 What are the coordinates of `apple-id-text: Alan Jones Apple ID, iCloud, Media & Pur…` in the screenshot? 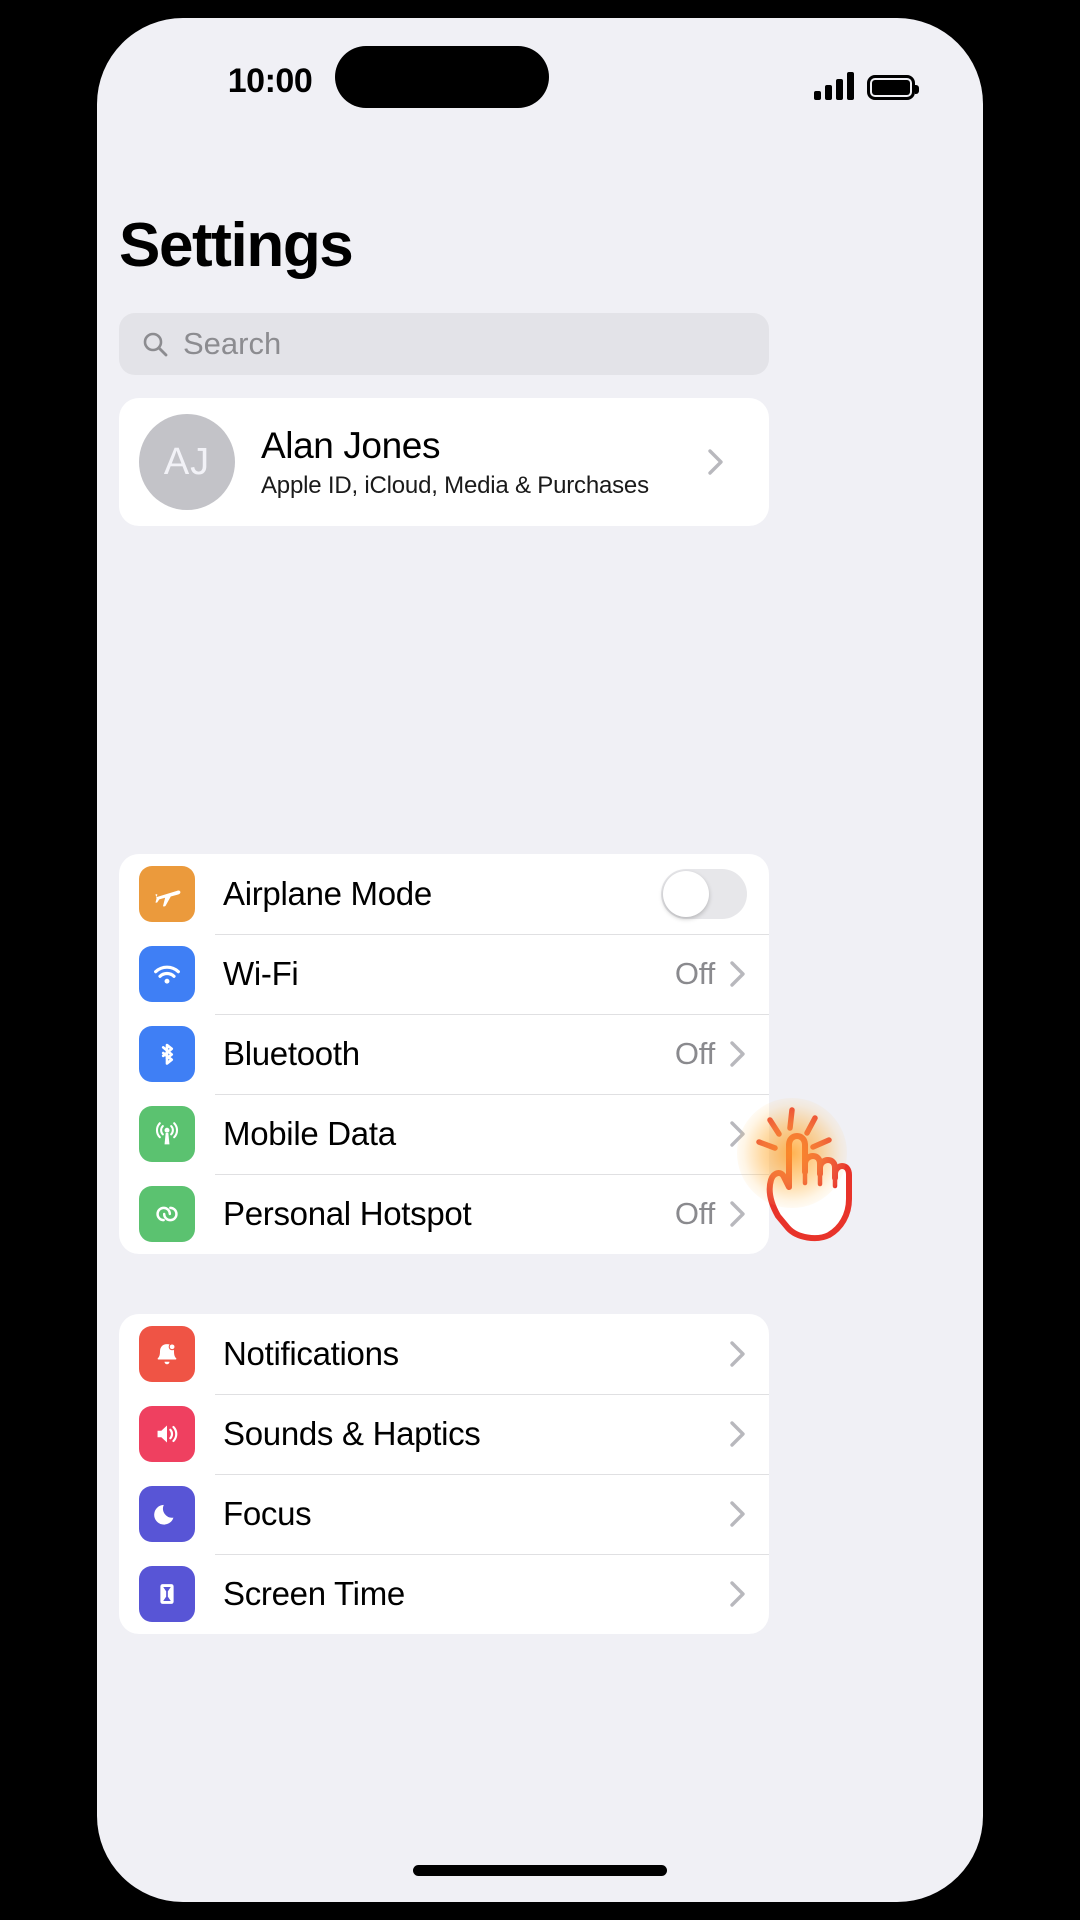 It's located at (484, 462).